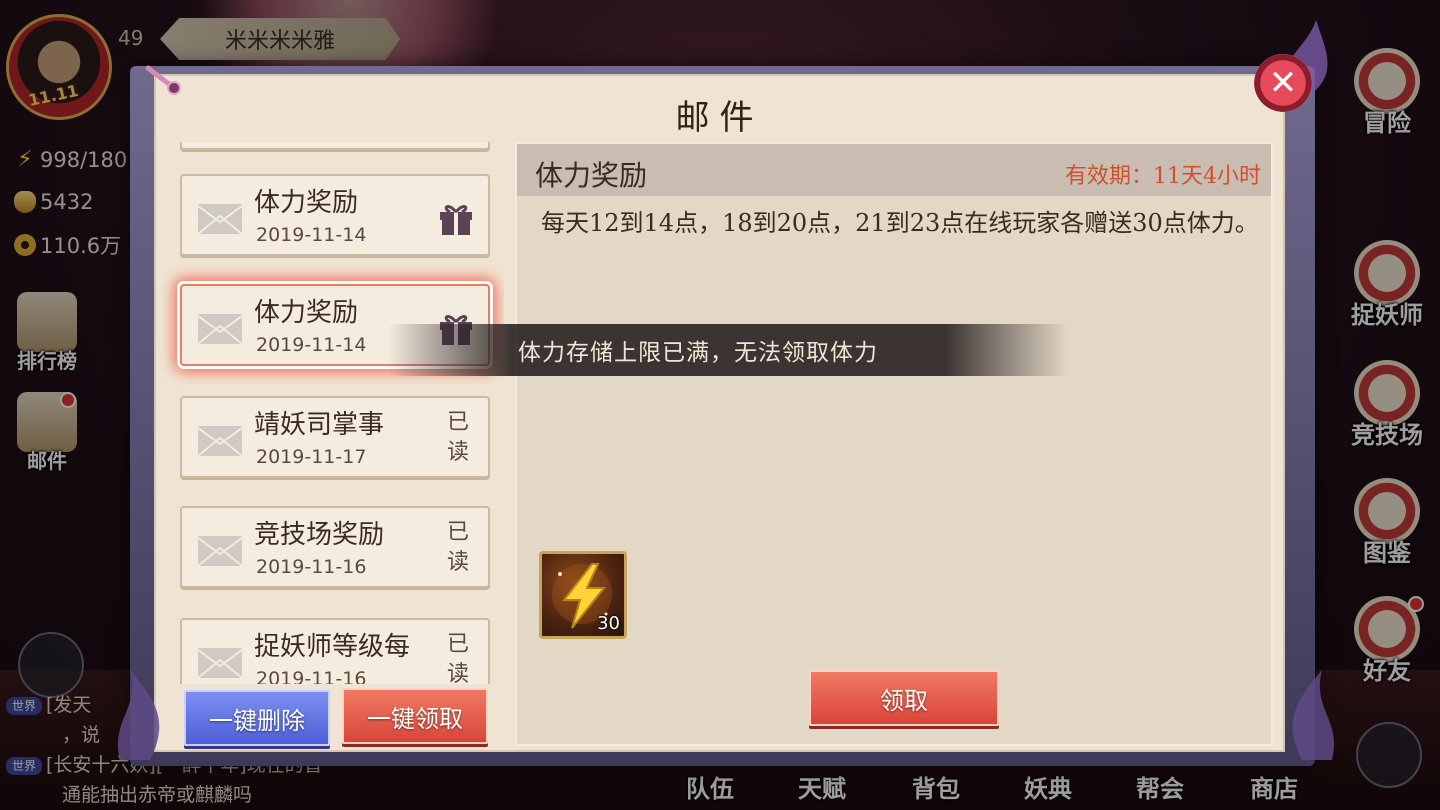  I want to click on claim-button: 领取, so click(904, 698).